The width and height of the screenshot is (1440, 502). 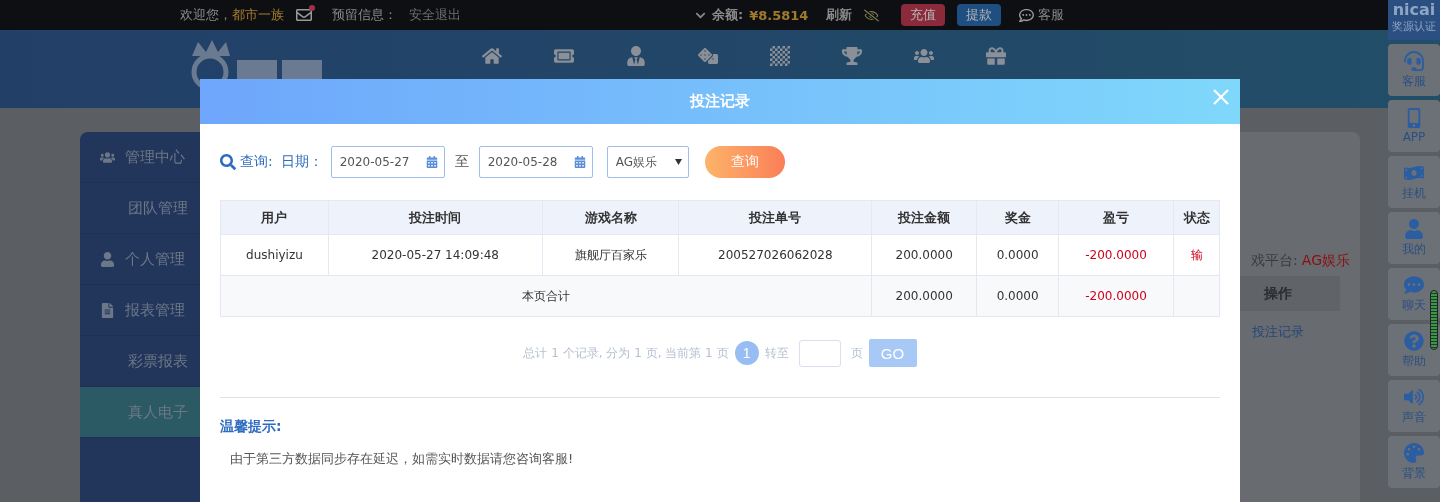 What do you see at coordinates (819, 353) in the screenshot?
I see `page-input` at bounding box center [819, 353].